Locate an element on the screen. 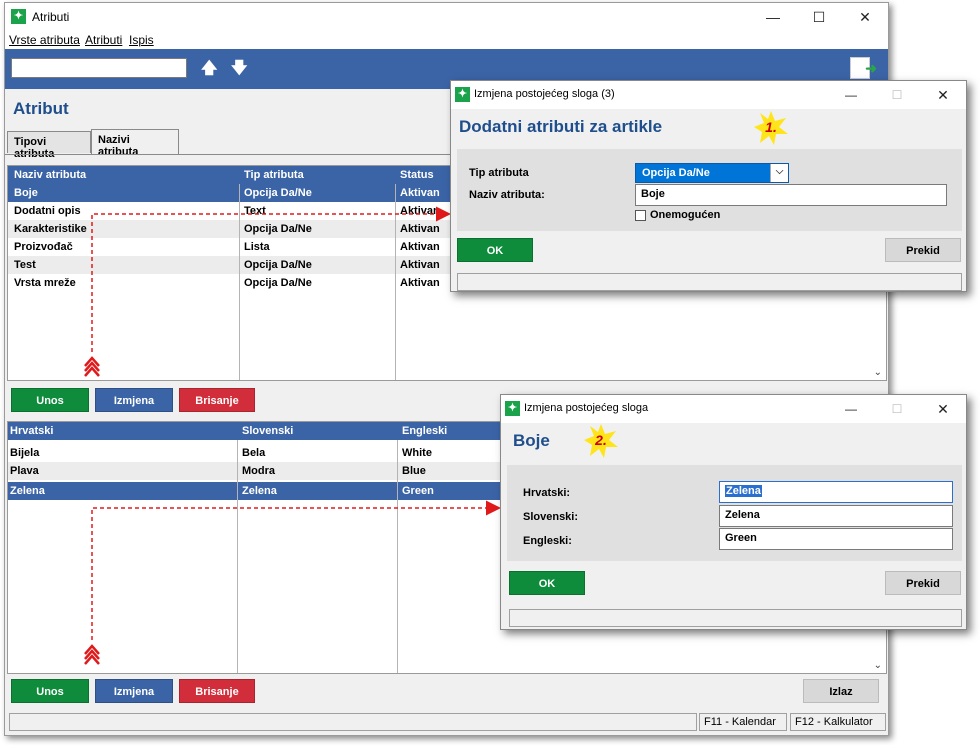  dialog1-title: Izmjena postojećeg sloga (3) is located at coordinates (544, 94).